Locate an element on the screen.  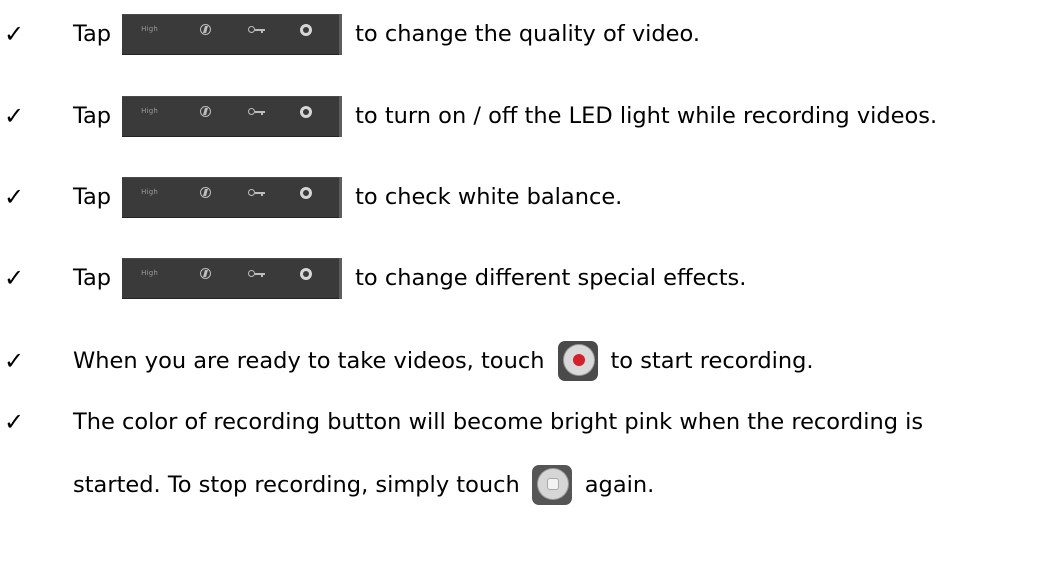
record-icon is located at coordinates (579, 360).